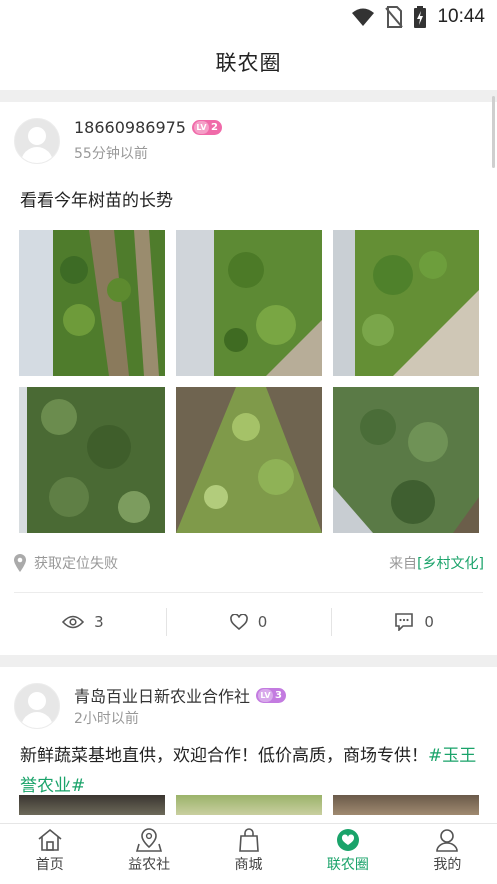 The image size is (497, 884). What do you see at coordinates (347, 865) in the screenshot?
I see `tab-label: 联农圈` at bounding box center [347, 865].